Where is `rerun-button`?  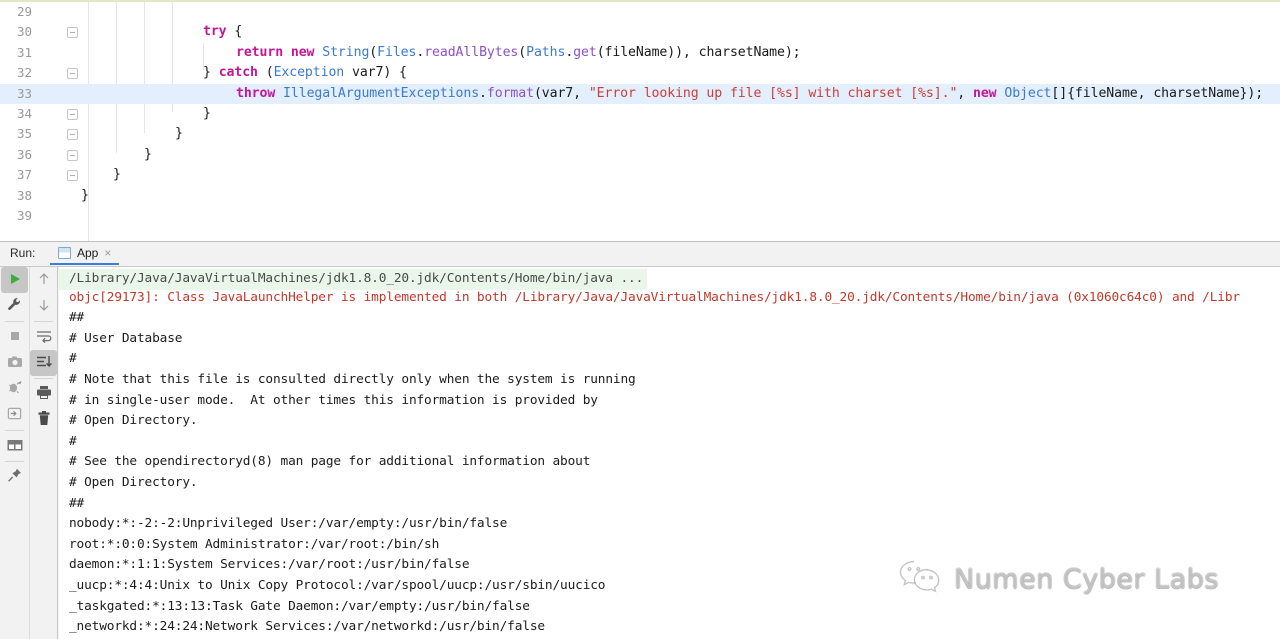 rerun-button is located at coordinates (14, 280).